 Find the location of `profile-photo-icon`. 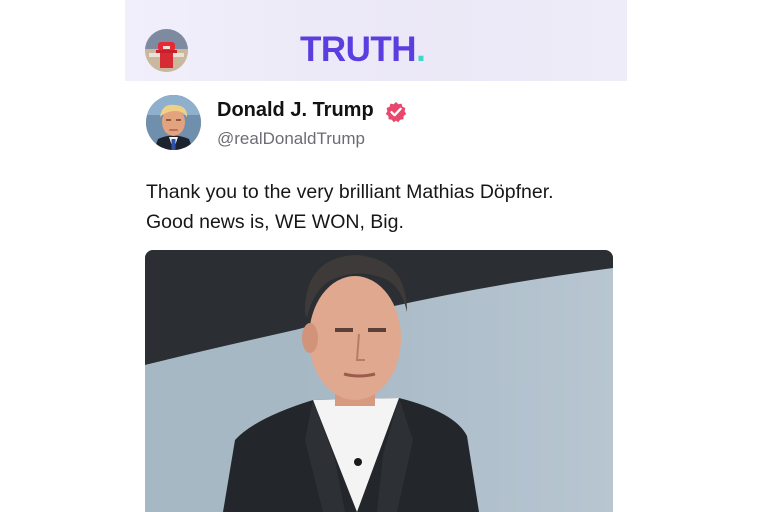

profile-photo-icon is located at coordinates (166, 50).